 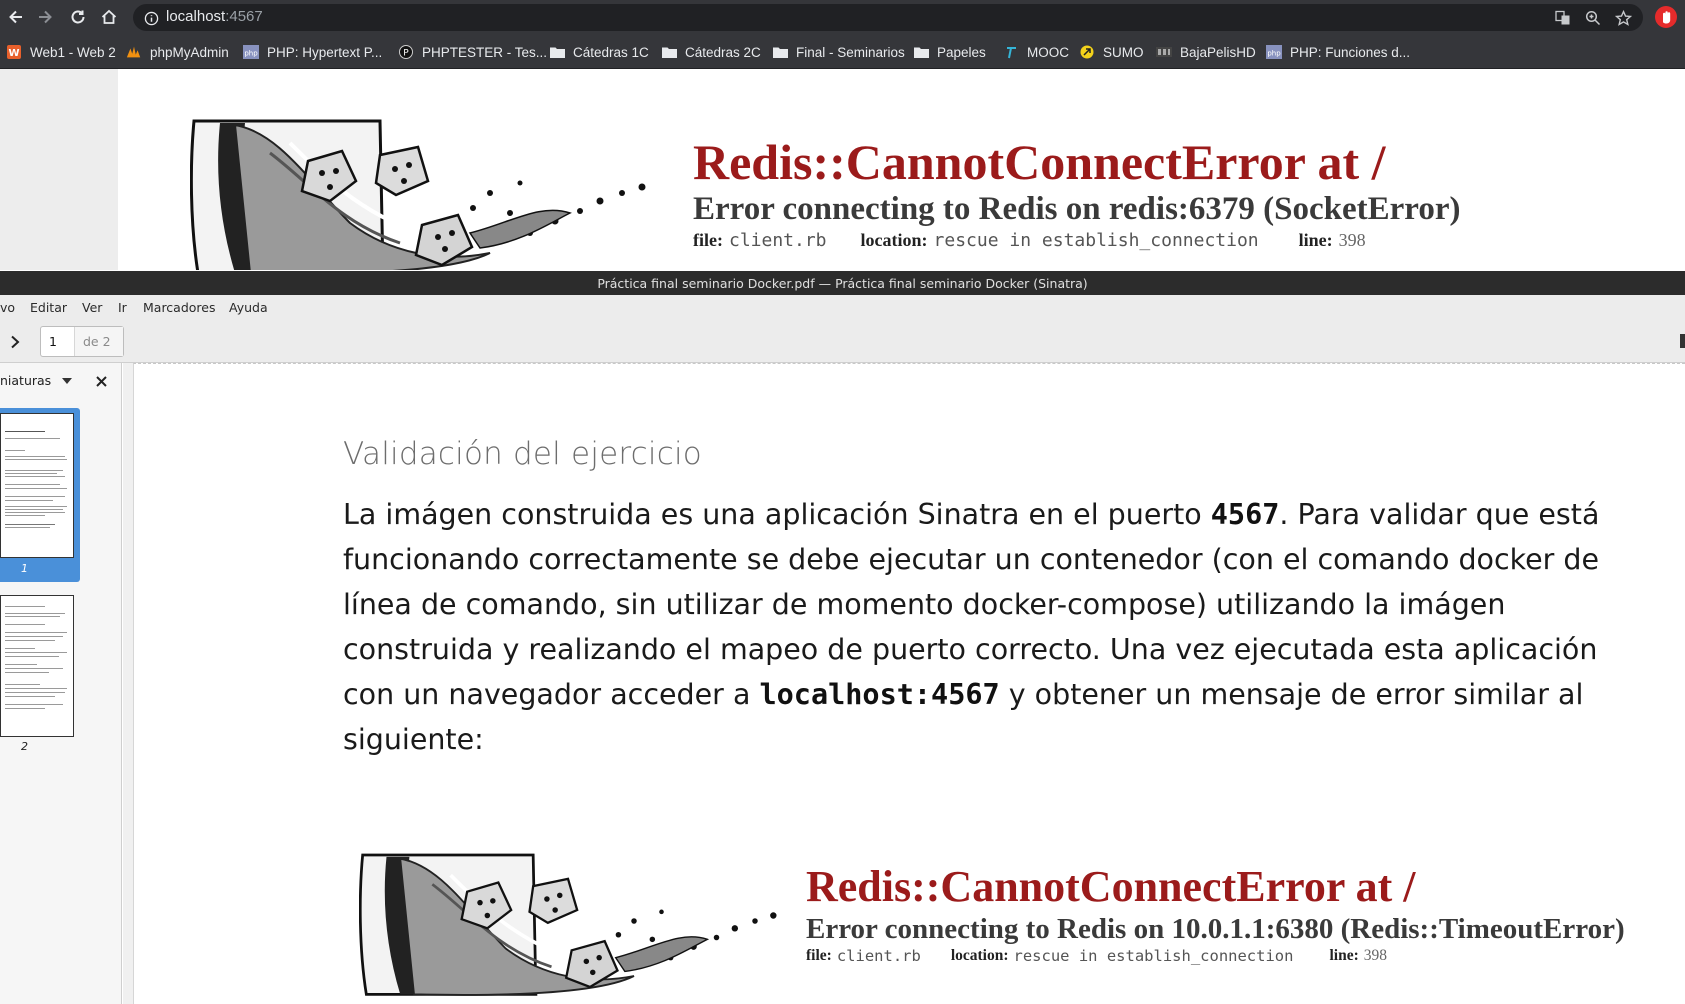 I want to click on bookmark-item: phpMyAdmin, so click(x=177, y=52).